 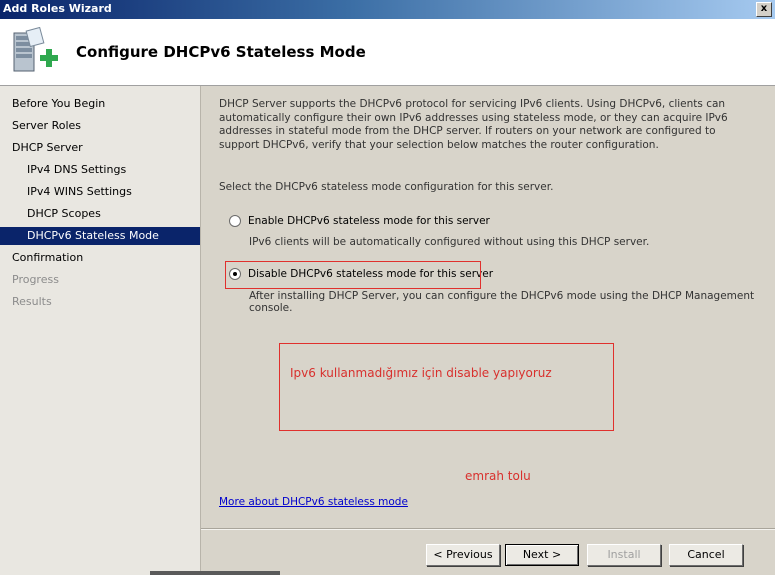 I want to click on sidebar-item-confirmation: Confirmation, so click(x=100, y=258).